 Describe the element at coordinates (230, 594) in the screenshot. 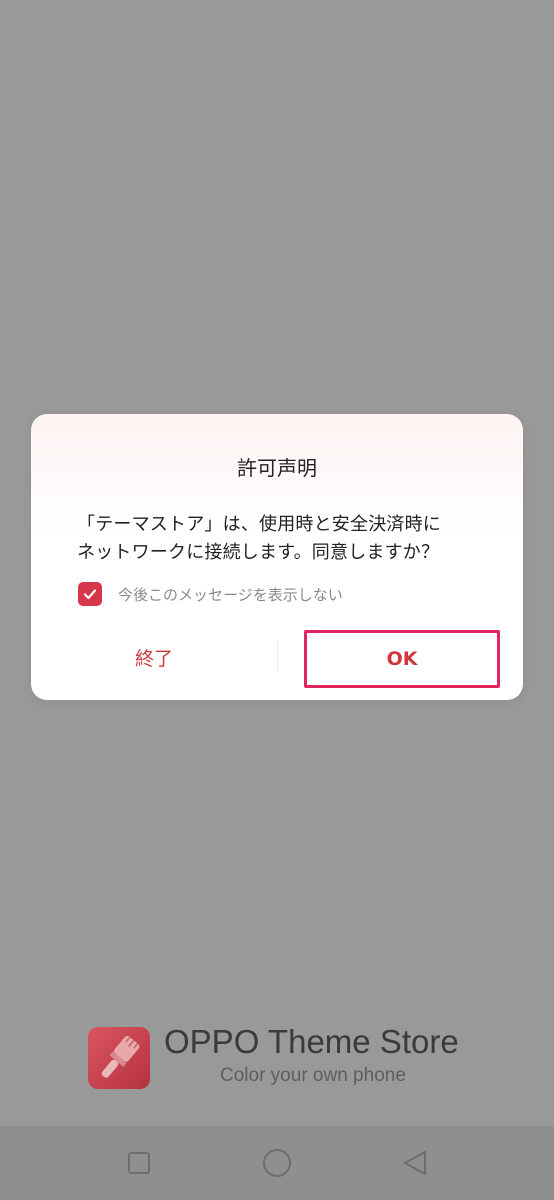

I see `dont-show-label: 今後このメッセージを表示しない` at that location.